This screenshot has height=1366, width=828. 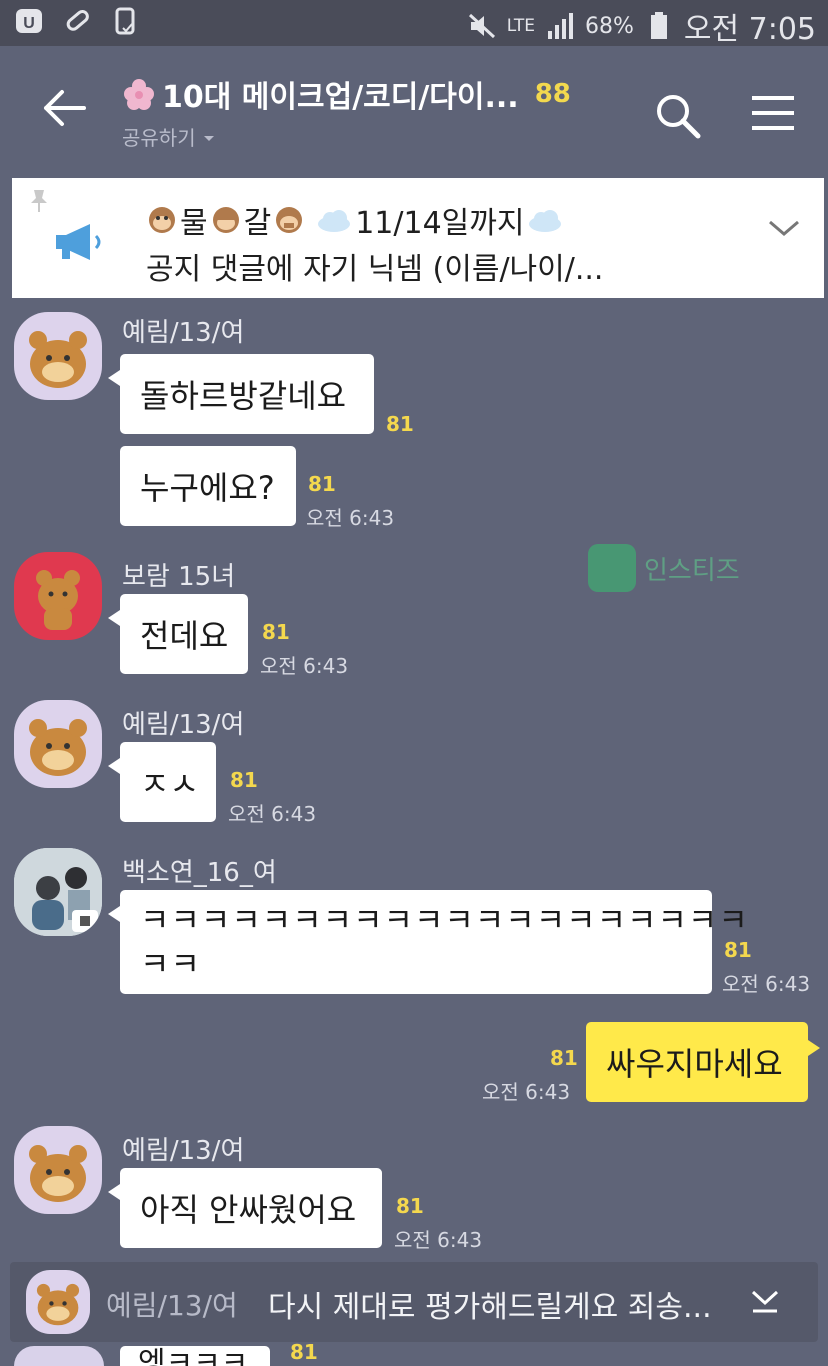 I want to click on status-bar: U LTE 68% 오전 7:05, so click(x=414, y=23).